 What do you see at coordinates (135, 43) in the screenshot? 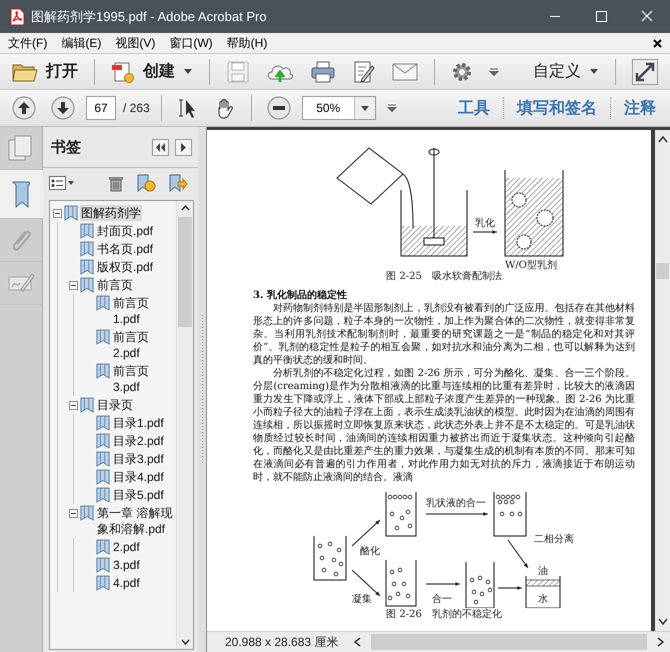
I see `menu-item: 视图(V)` at bounding box center [135, 43].